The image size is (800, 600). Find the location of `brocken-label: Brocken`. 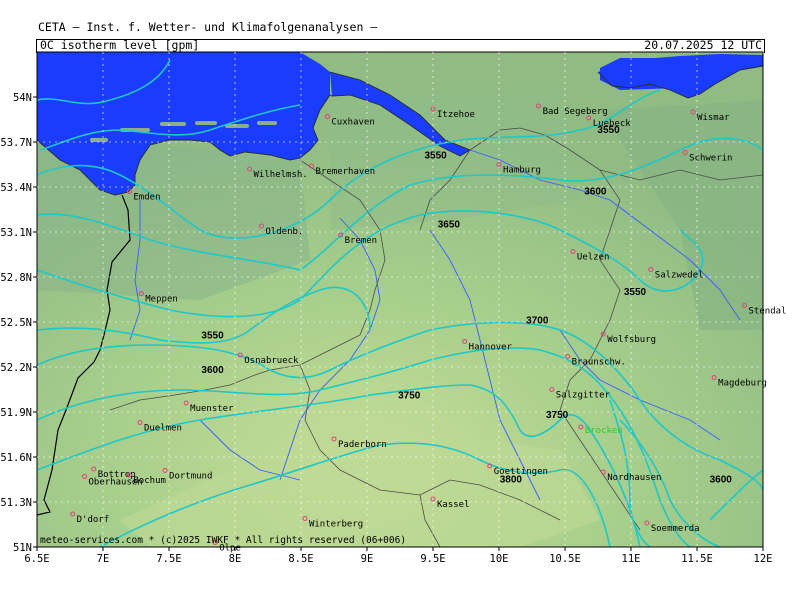

brocken-label: Brocken is located at coordinates (604, 431).